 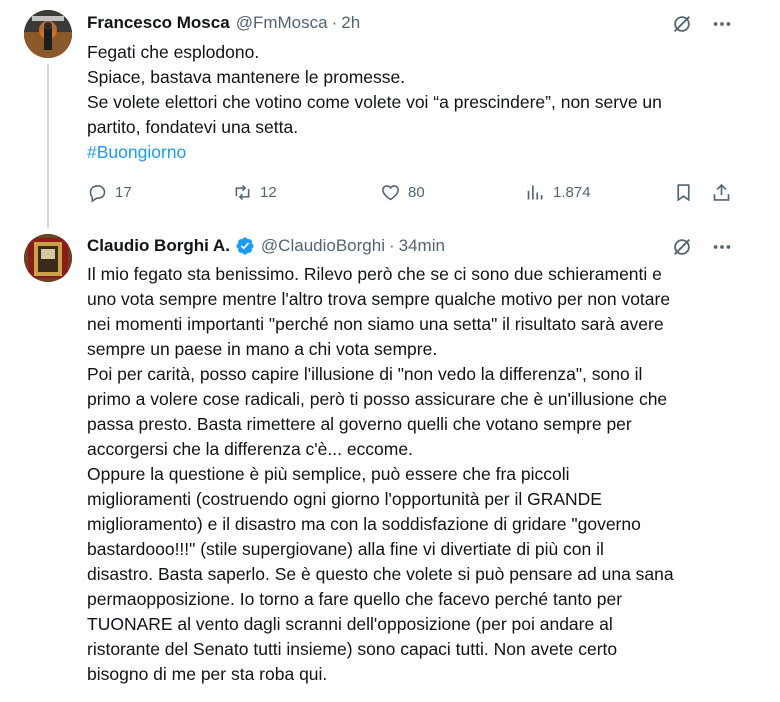 What do you see at coordinates (350, 23) in the screenshot?
I see `timestamp: 2h` at bounding box center [350, 23].